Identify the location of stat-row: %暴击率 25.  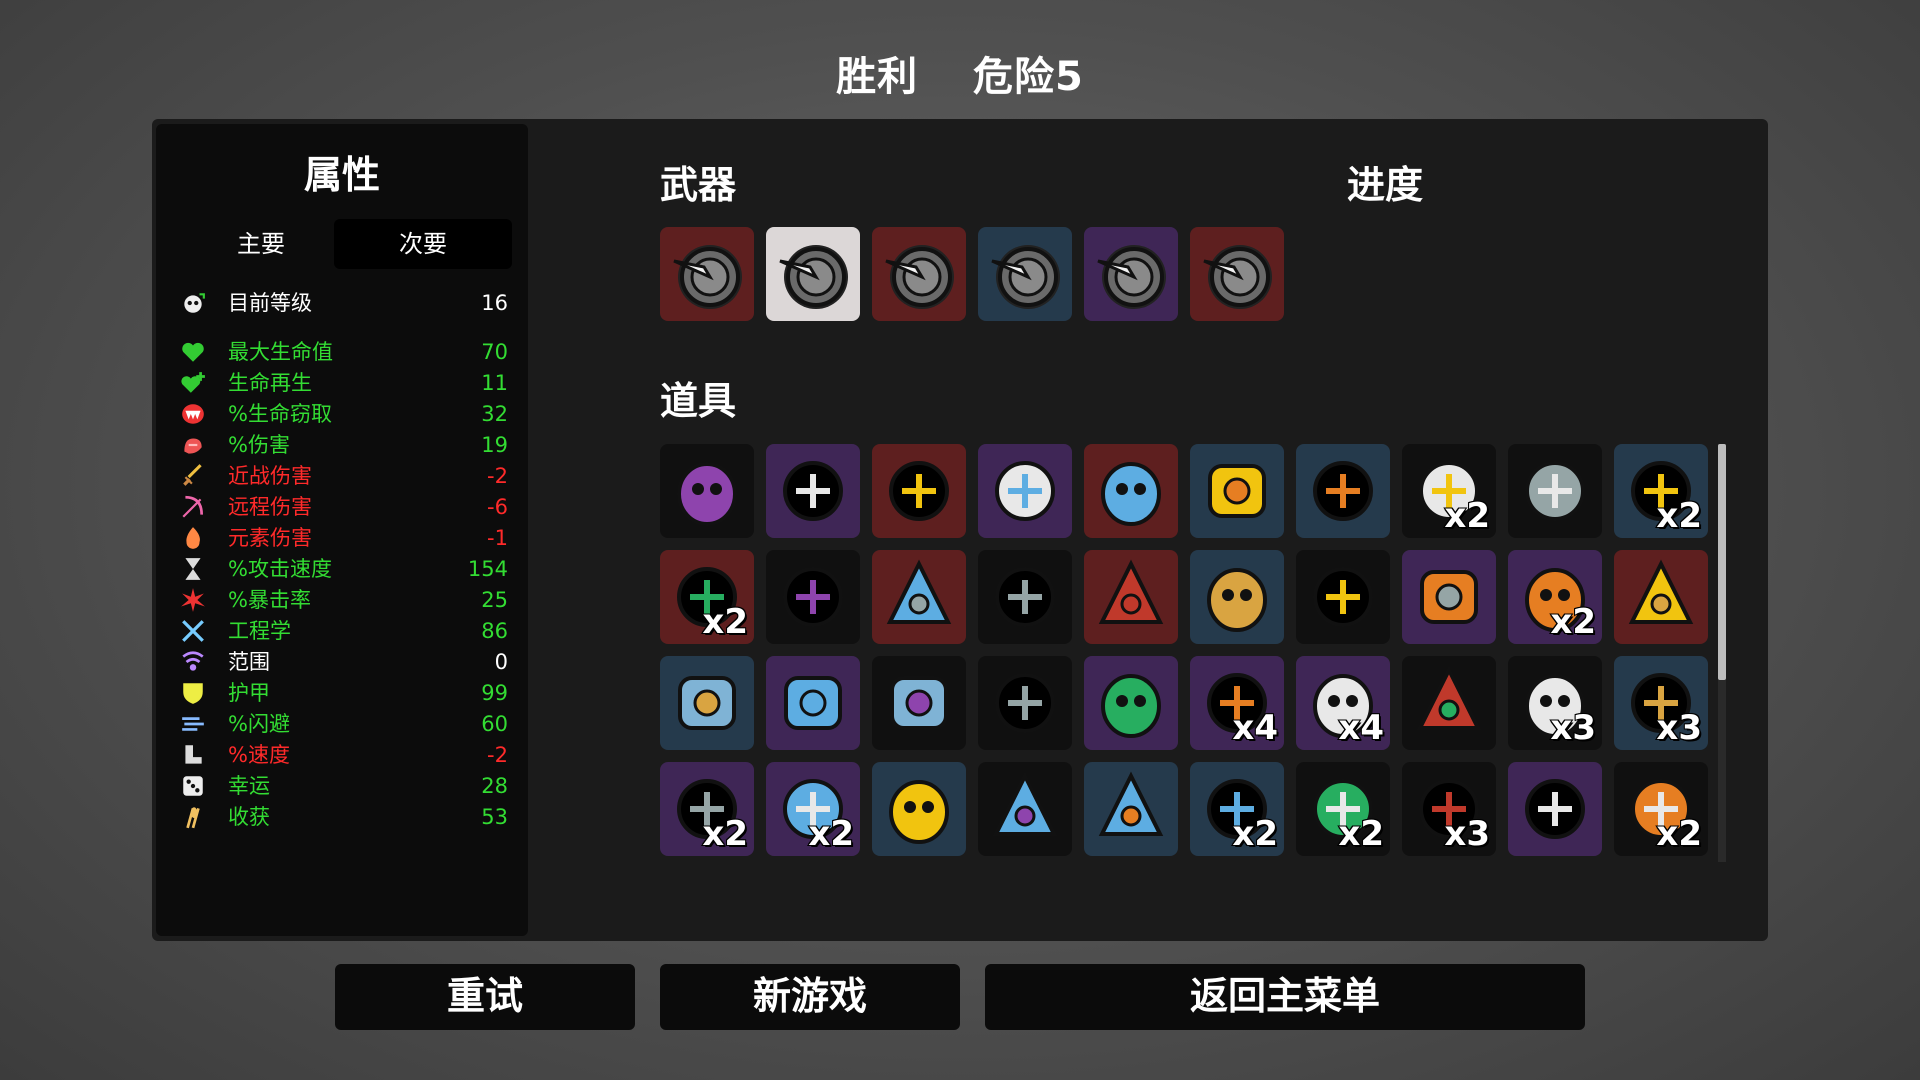
(344, 600).